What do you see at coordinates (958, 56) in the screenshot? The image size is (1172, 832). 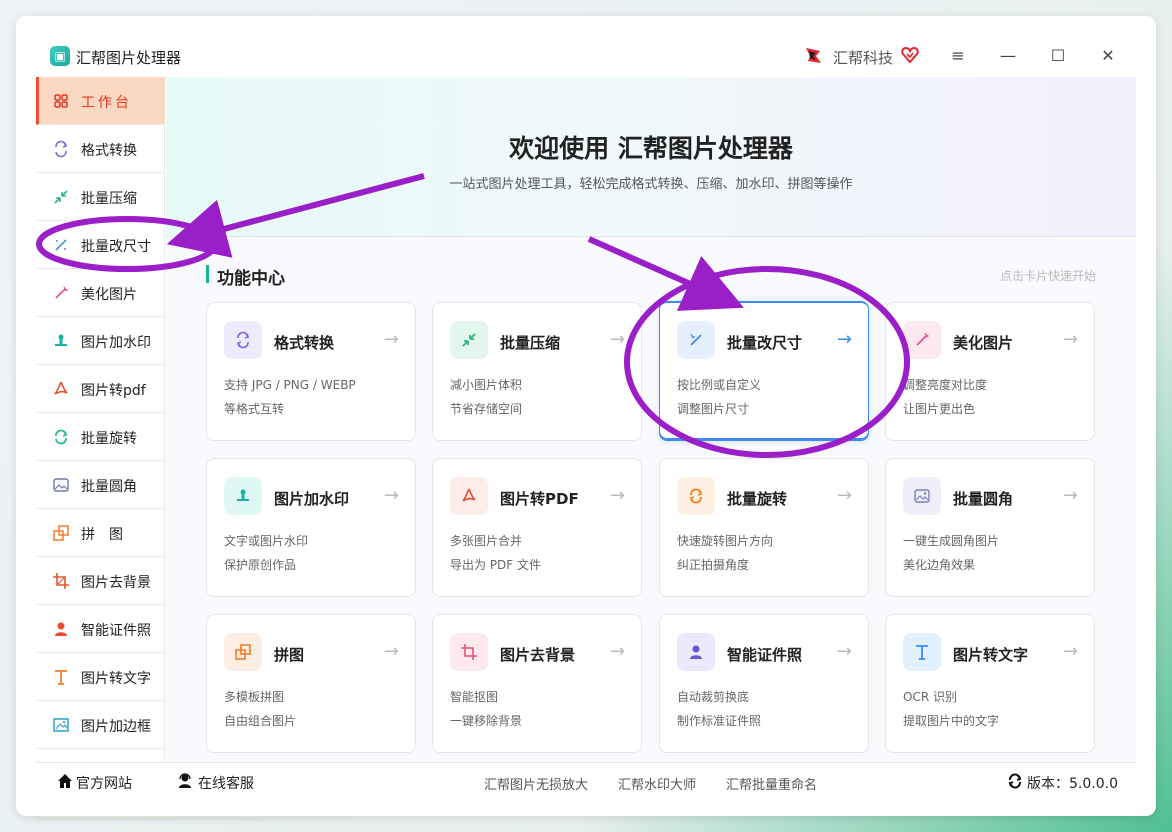 I see `menu-button: ≡` at bounding box center [958, 56].